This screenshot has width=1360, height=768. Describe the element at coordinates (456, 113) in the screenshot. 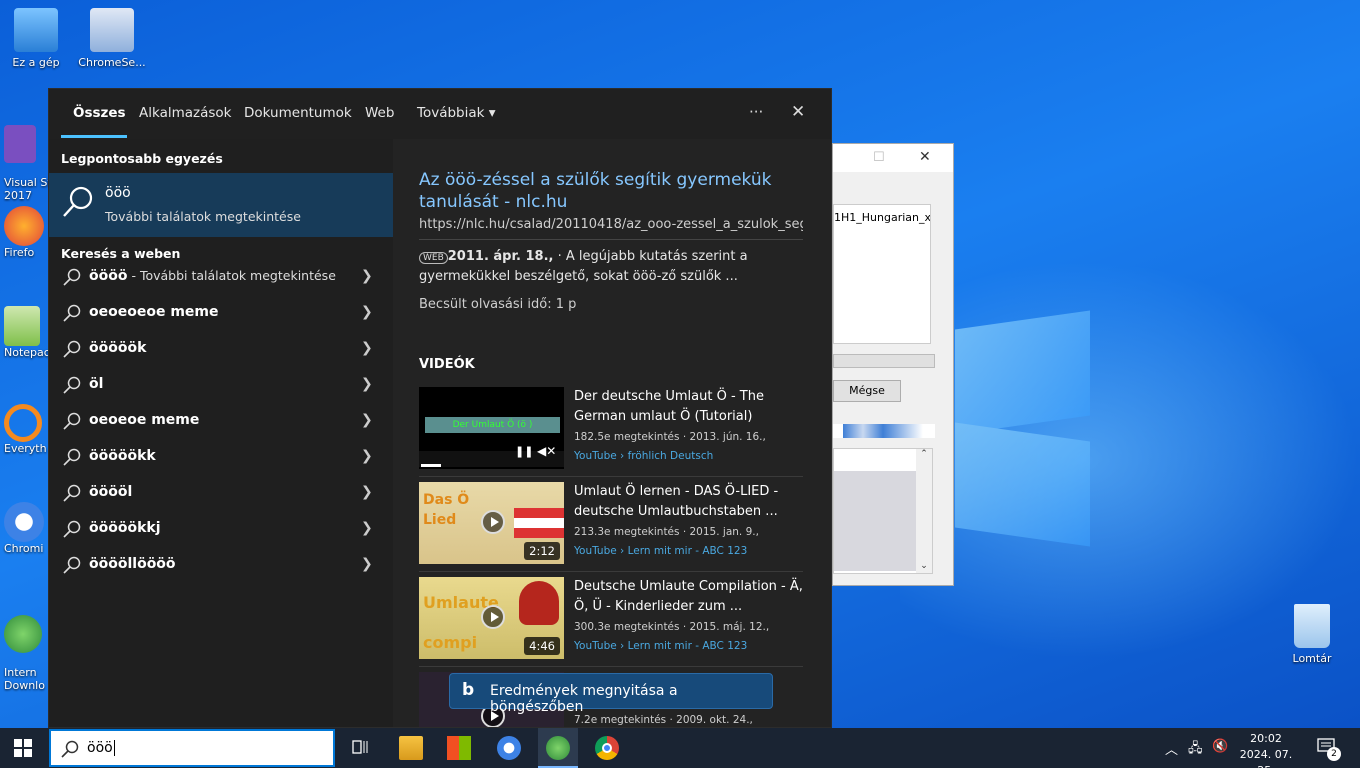

I see `tab-more: Továbbiak ▾` at that location.